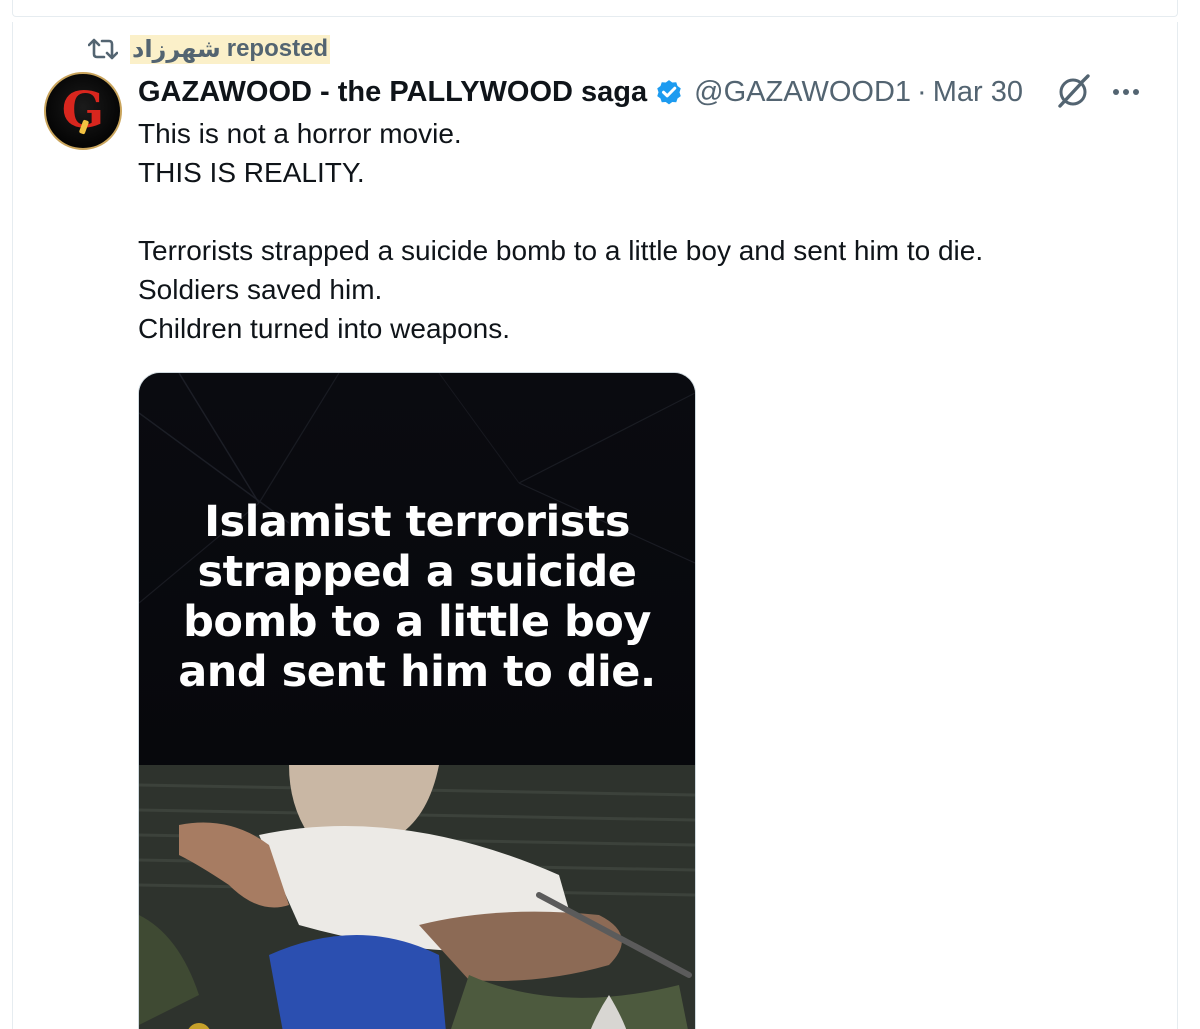  What do you see at coordinates (417, 622) in the screenshot?
I see `overlay-line: bomb to a little boy` at bounding box center [417, 622].